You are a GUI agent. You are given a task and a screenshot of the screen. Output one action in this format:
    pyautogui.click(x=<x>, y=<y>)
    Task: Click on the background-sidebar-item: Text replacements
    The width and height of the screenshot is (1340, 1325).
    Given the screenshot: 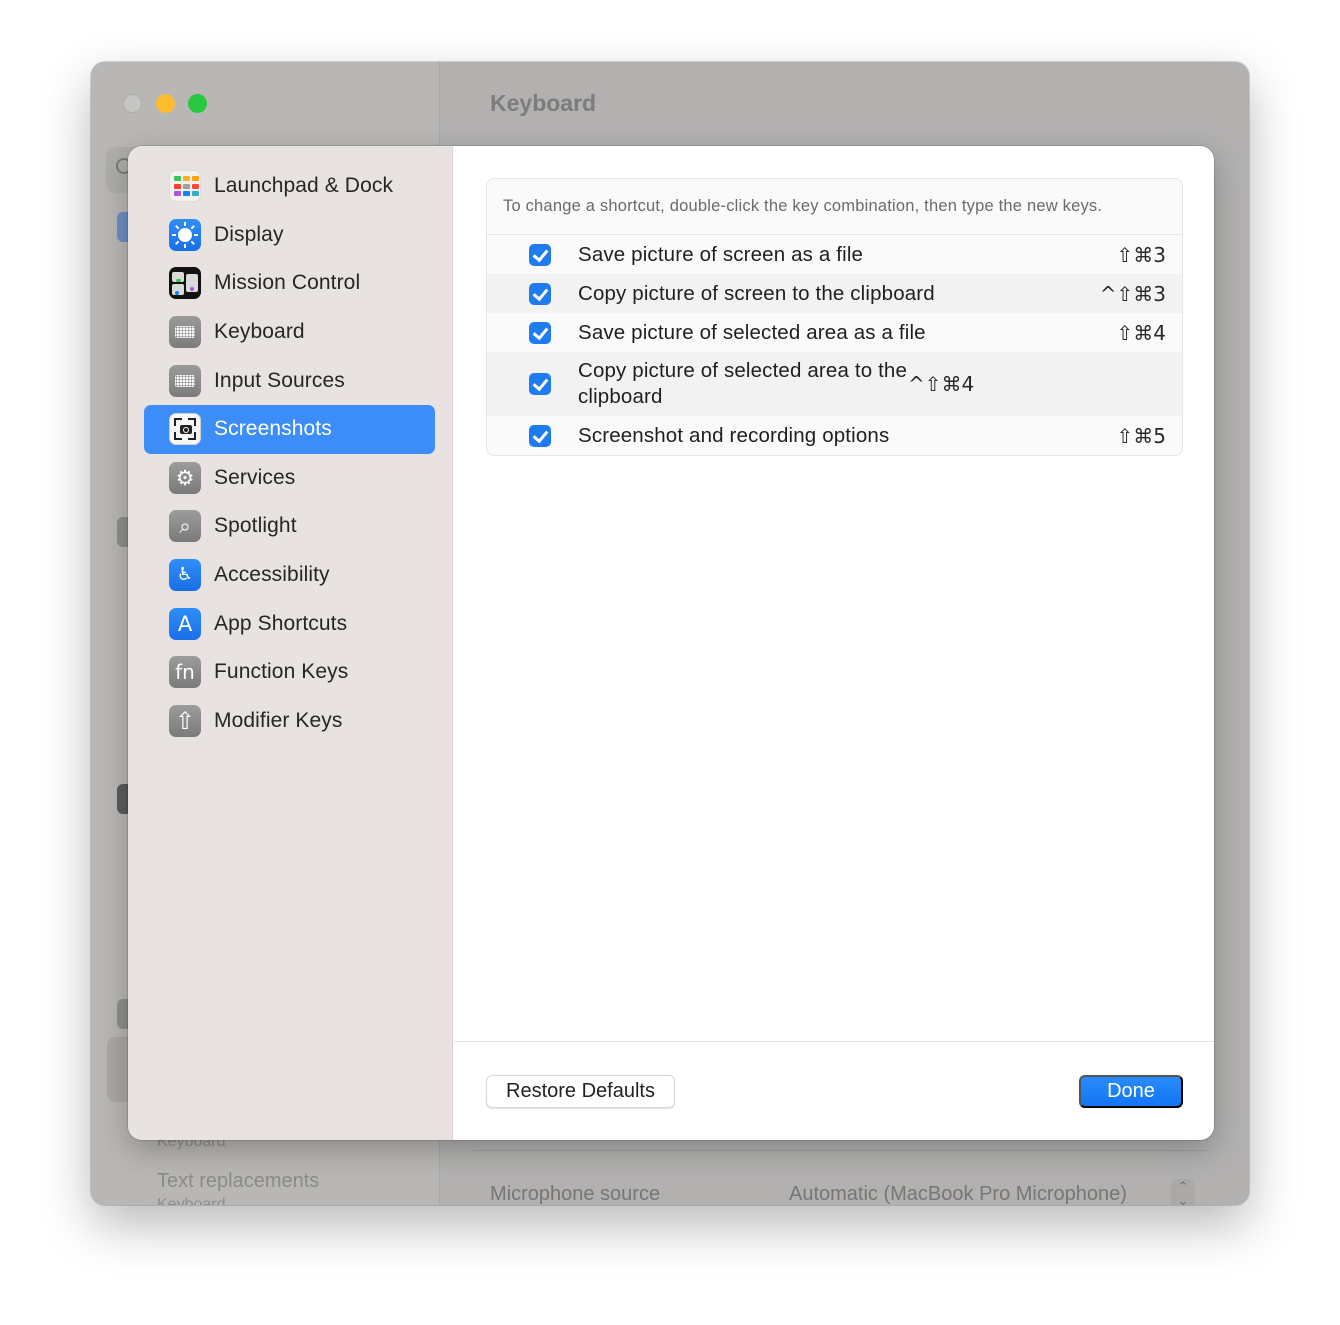 What is the action you would take?
    pyautogui.click(x=238, y=1181)
    